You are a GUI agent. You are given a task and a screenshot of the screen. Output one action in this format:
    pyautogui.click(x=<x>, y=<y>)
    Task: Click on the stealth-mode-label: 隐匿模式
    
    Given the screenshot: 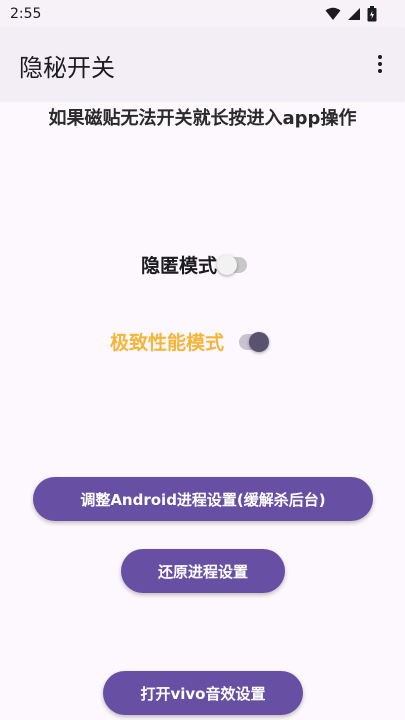 What is the action you would take?
    pyautogui.click(x=179, y=266)
    